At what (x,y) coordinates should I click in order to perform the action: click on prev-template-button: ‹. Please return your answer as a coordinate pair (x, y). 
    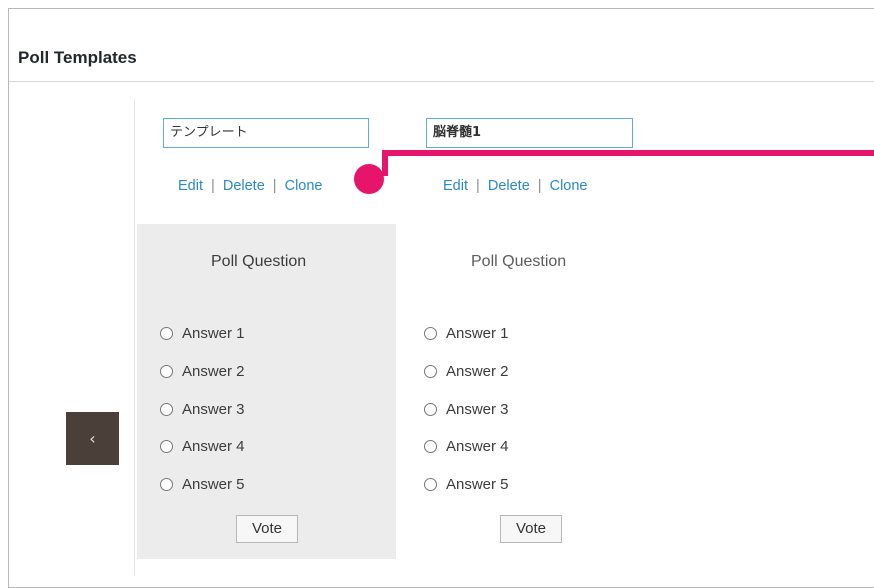
    Looking at the image, I should click on (92, 438).